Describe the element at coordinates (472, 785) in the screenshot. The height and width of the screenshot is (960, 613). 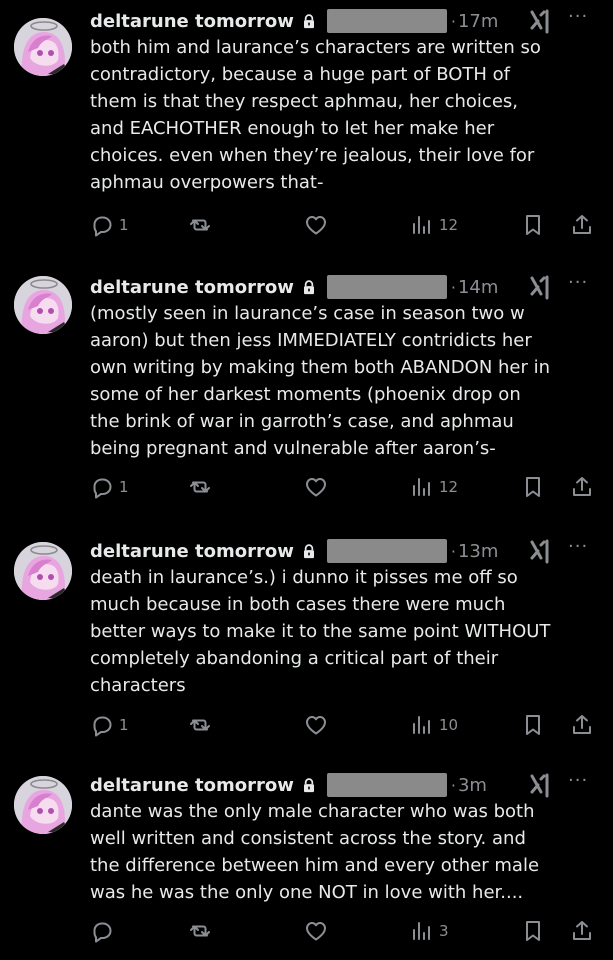
I see `timestamp: 3m` at that location.